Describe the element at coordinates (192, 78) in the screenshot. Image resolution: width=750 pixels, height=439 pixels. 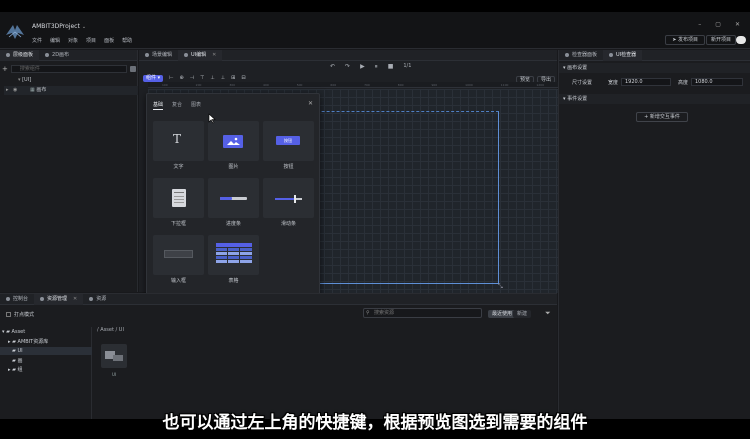
I see `align-right-icon: ⊣` at that location.